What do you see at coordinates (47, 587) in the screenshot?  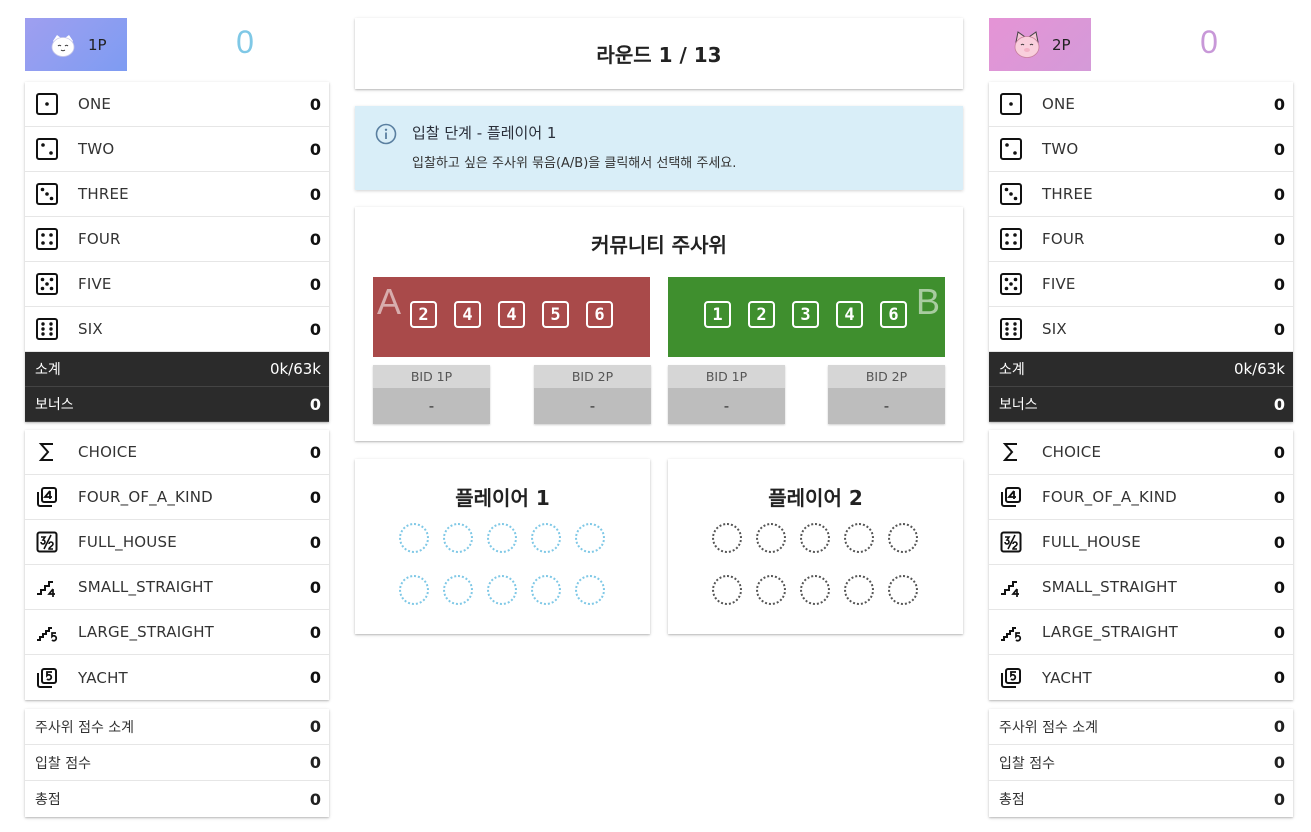 I see `small-straight-icon` at bounding box center [47, 587].